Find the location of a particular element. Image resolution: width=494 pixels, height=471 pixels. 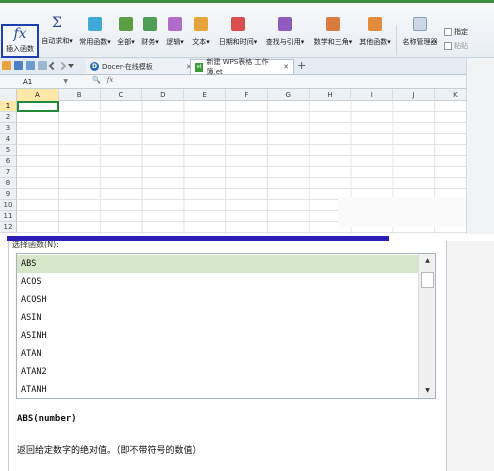

math-trig-icon is located at coordinates (333, 24).